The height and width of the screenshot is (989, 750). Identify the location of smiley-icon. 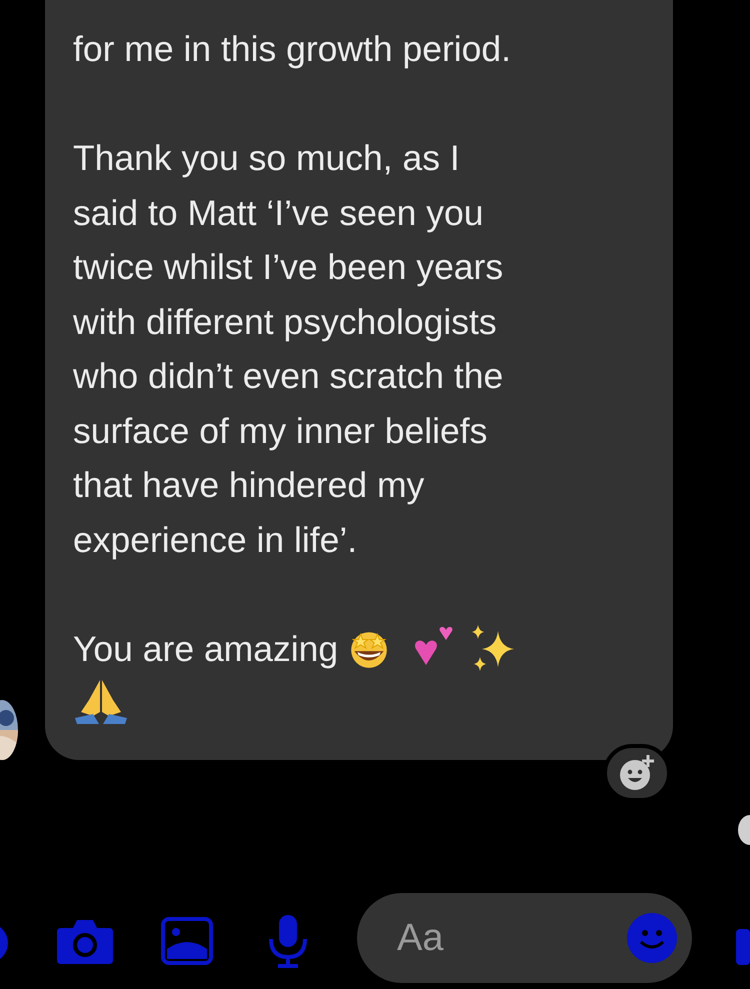
(652, 938).